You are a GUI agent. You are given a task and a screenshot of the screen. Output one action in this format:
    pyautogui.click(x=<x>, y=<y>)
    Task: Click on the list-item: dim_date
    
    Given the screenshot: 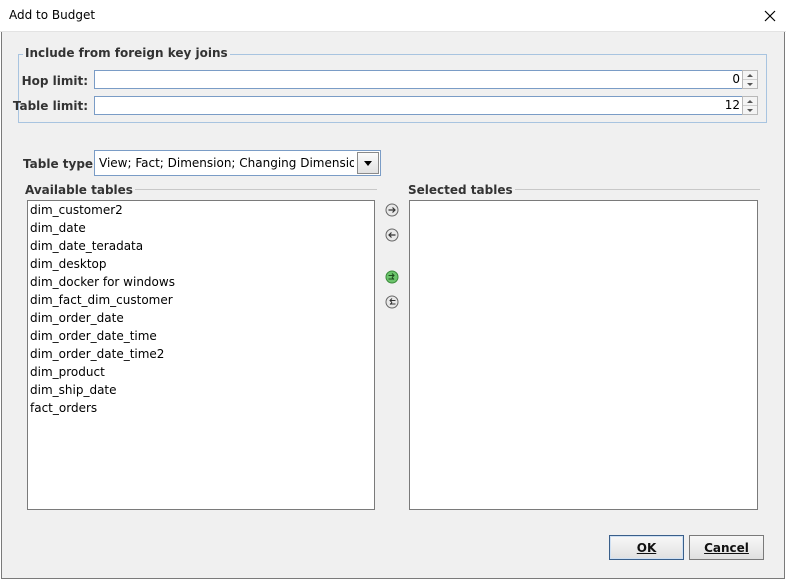 What is the action you would take?
    pyautogui.click(x=201, y=228)
    